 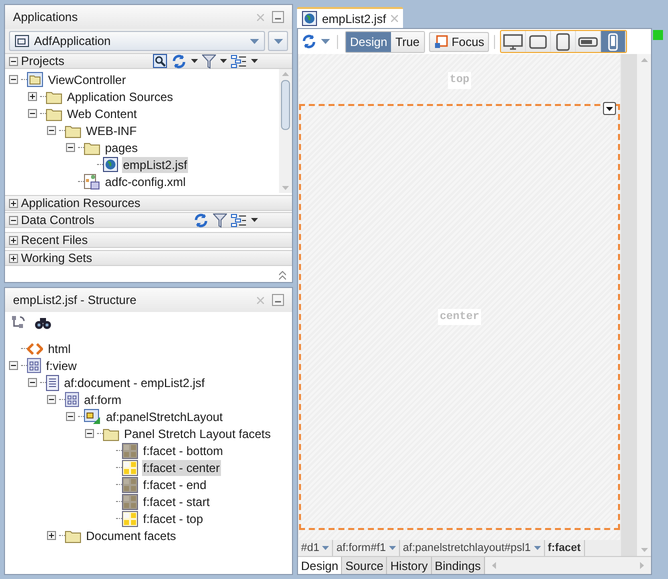 I want to click on accordion-header: Recent Files, so click(x=148, y=240).